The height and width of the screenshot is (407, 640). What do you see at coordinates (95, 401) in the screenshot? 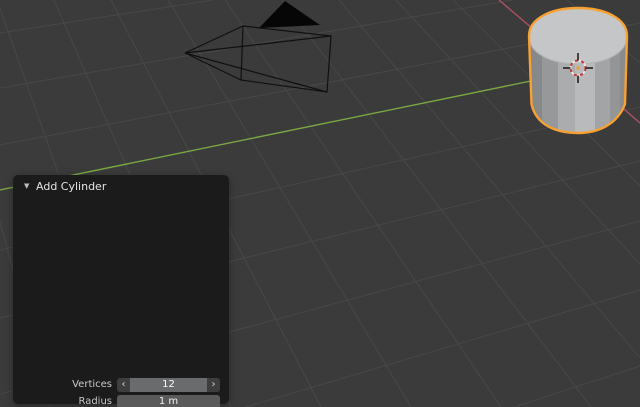
I see `radius-label: Radius` at bounding box center [95, 401].